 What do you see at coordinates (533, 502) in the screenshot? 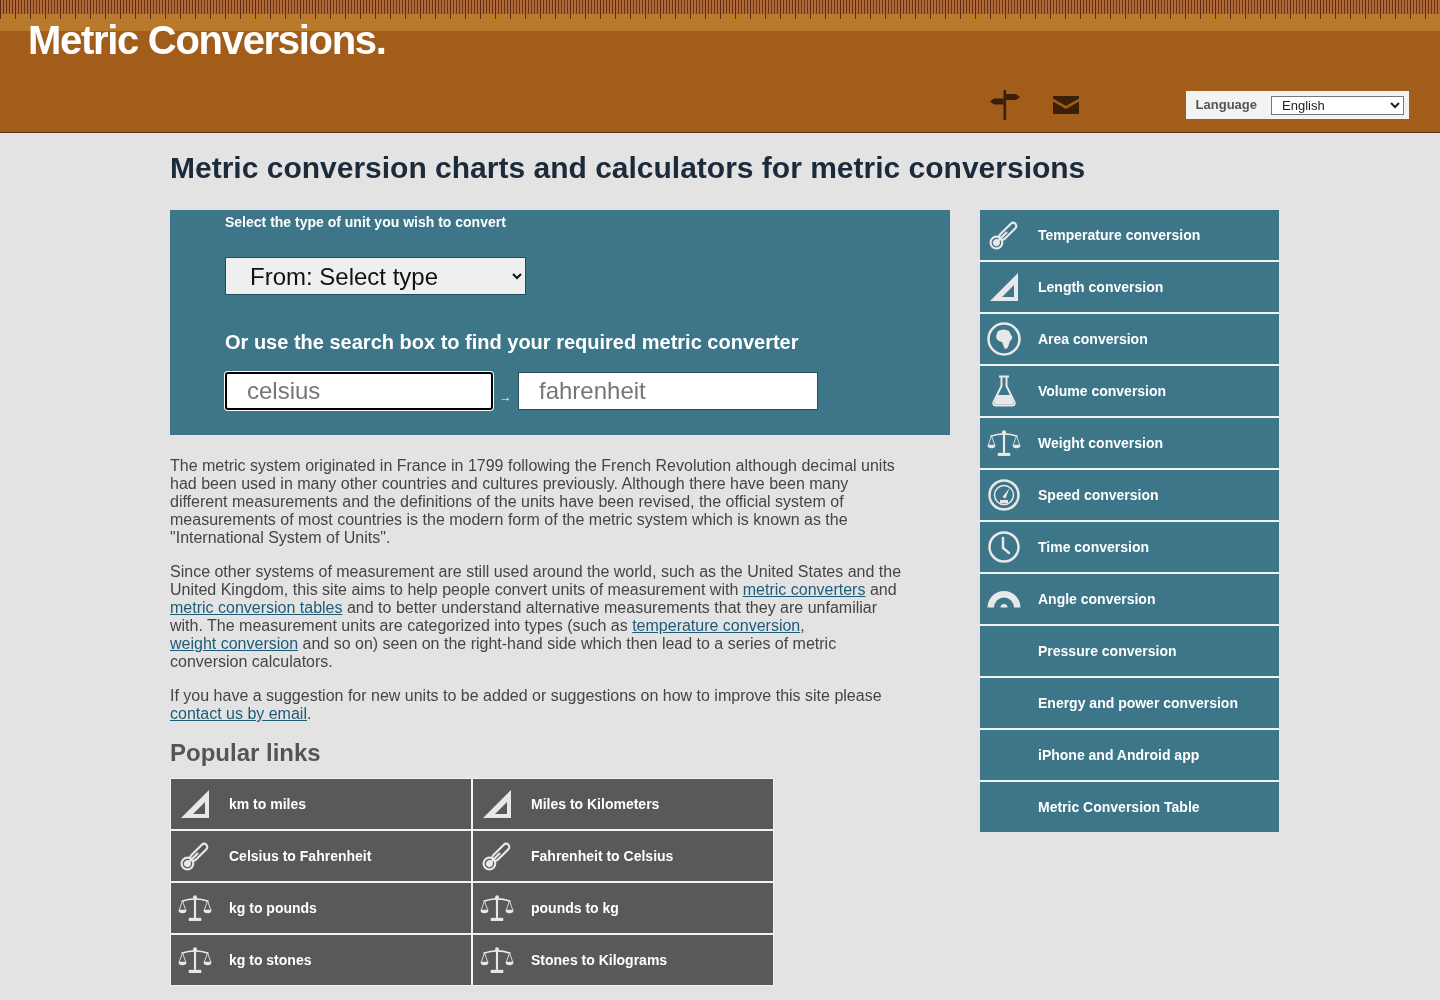
I see `paragraph: The metric system originated in France in 1799 following the French Revolution although decimal units had been used in many other countries and cultures previously. Although there have been many different measurements and the definitions of the units have been revised, the official system of measurements of most countries is the modern form of the metric system which is known as the "International System of Units".` at bounding box center [533, 502].